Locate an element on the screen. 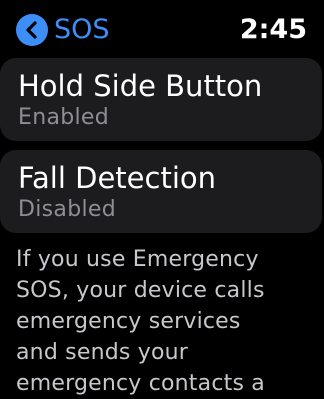  hold-side-button-title: Hold Side Button is located at coordinates (140, 86).